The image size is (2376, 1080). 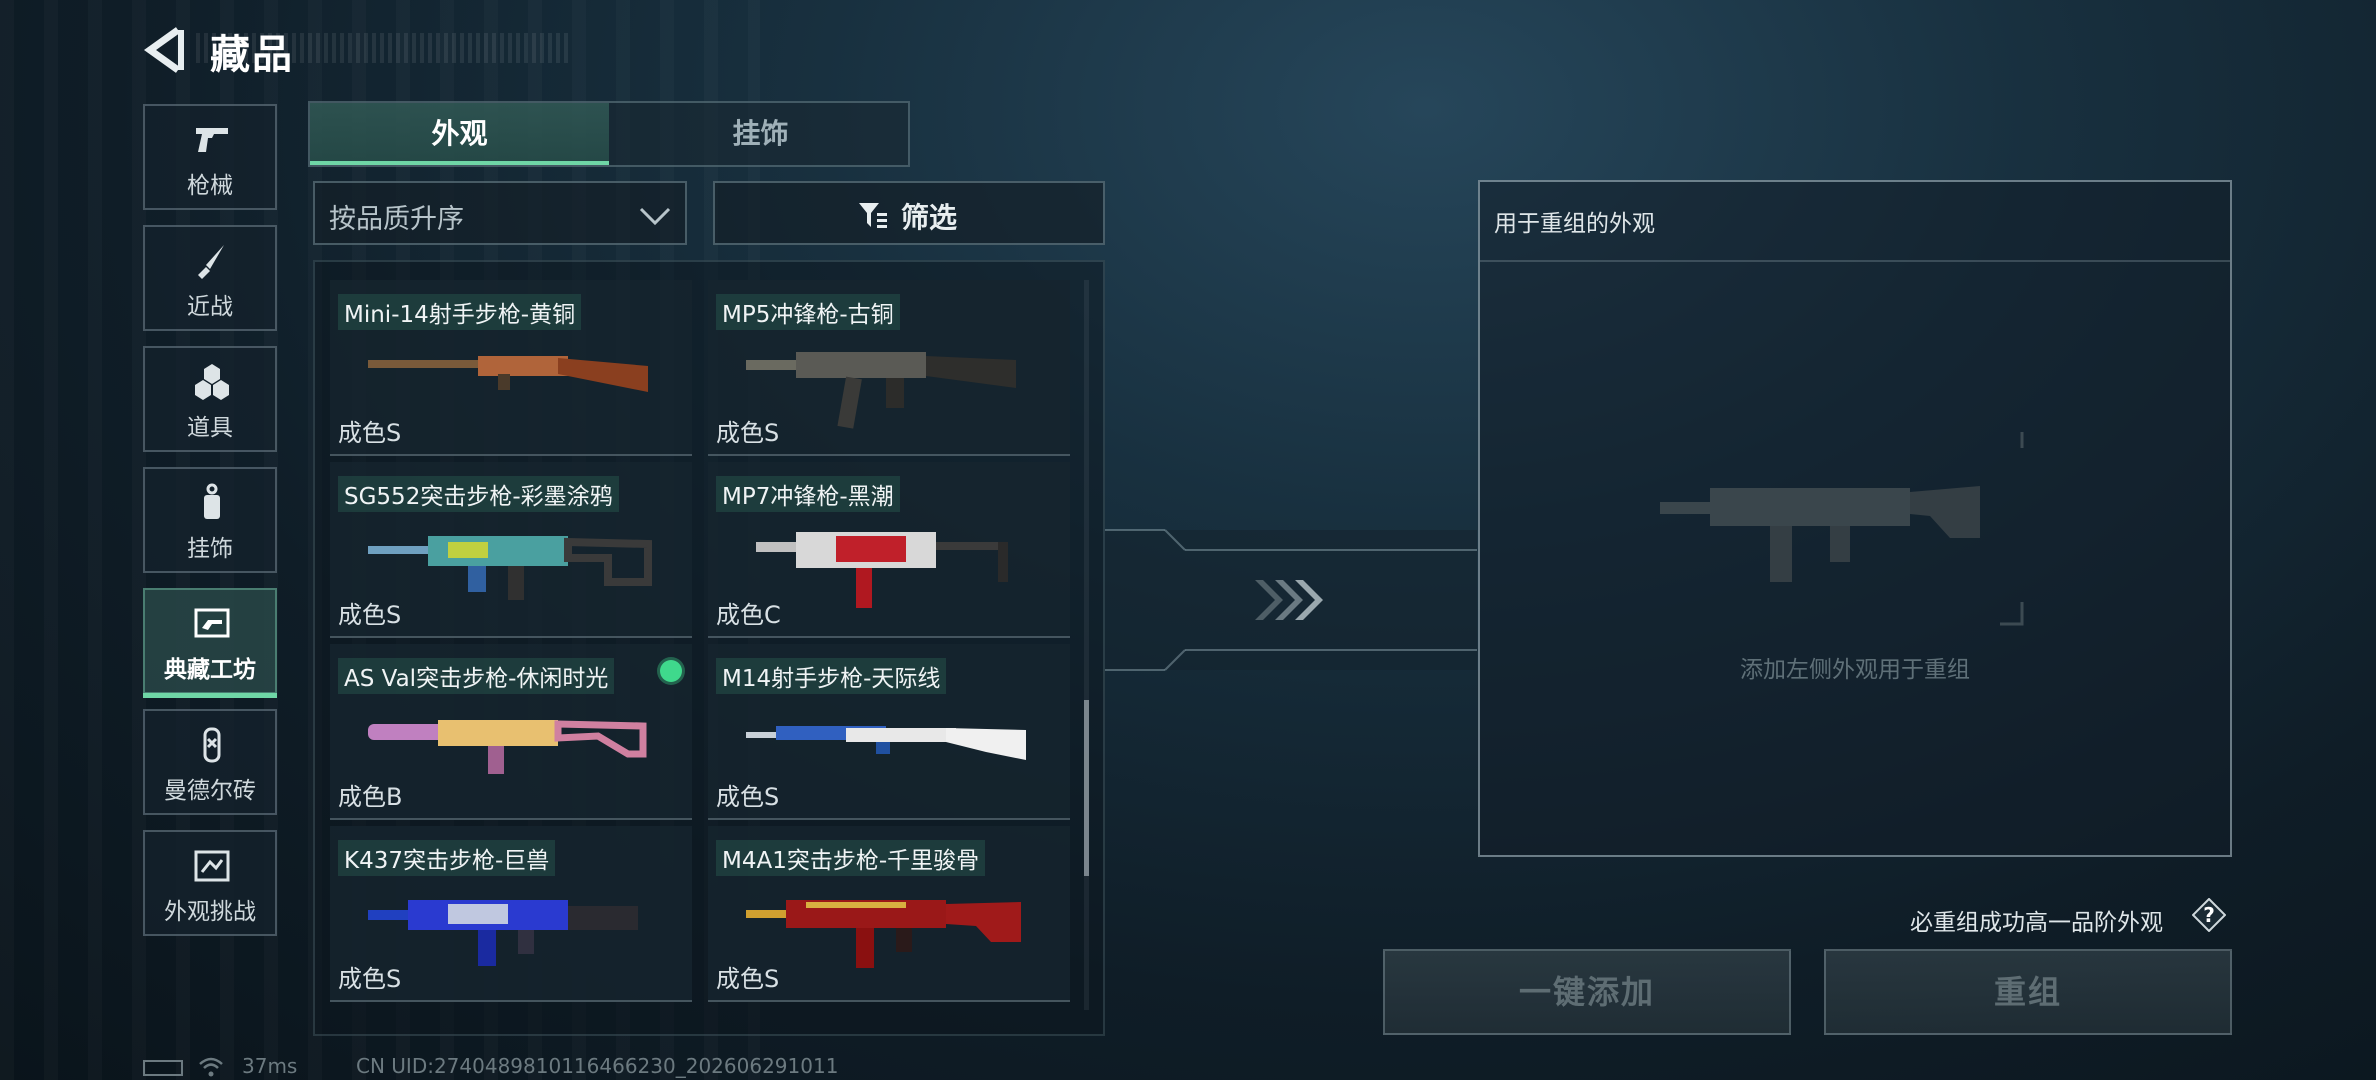 I want to click on sidebar-item-skin-challenge: 外观挑战, so click(x=210, y=883).